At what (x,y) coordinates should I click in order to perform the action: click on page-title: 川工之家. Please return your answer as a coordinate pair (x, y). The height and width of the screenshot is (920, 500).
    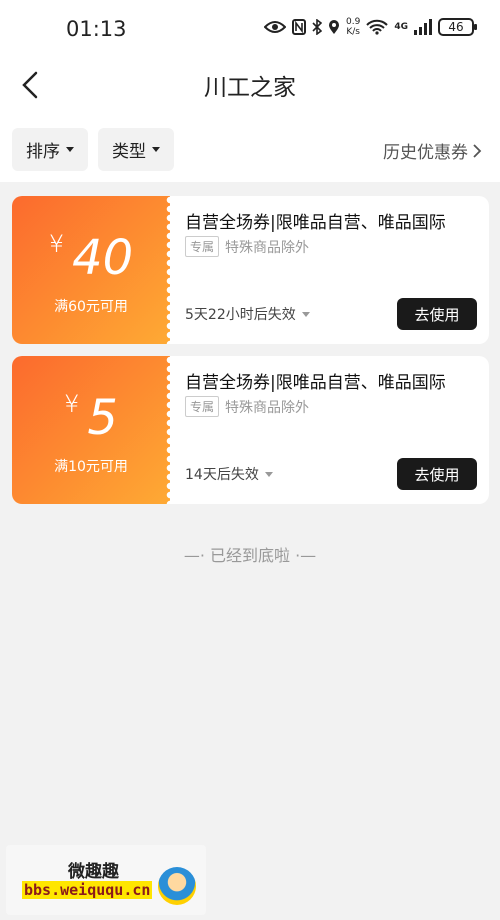
    Looking at the image, I should click on (250, 88).